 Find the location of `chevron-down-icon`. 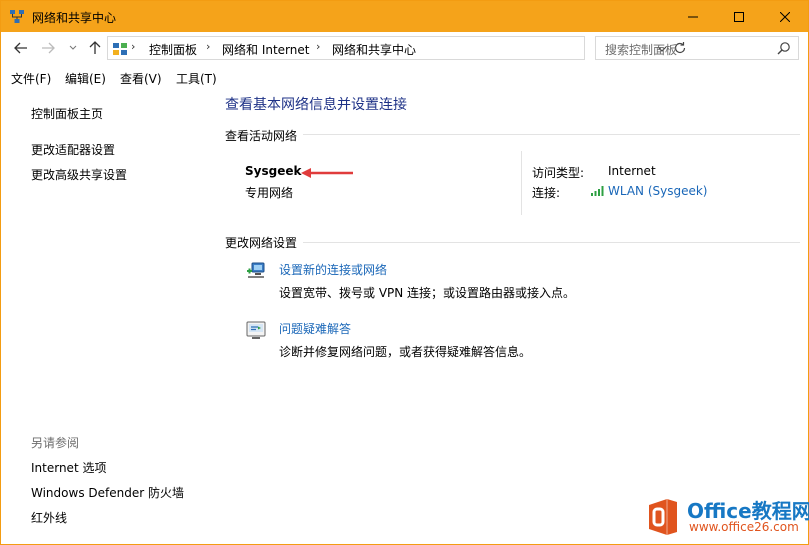

chevron-down-icon is located at coordinates (73, 47).